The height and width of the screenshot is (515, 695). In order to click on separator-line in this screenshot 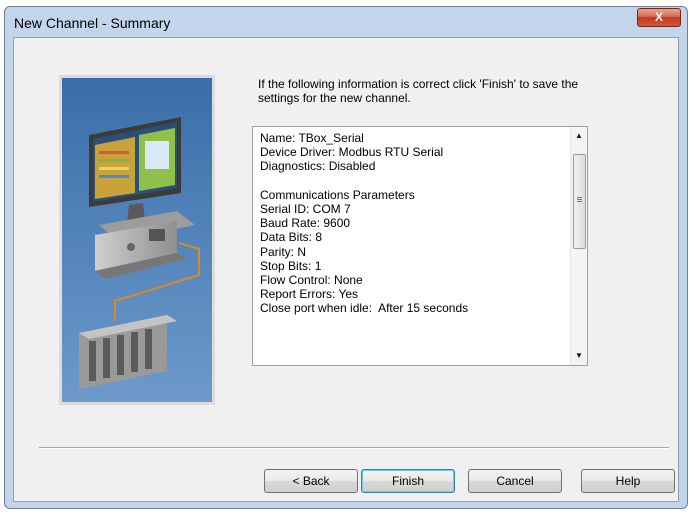, I will do `click(354, 448)`.